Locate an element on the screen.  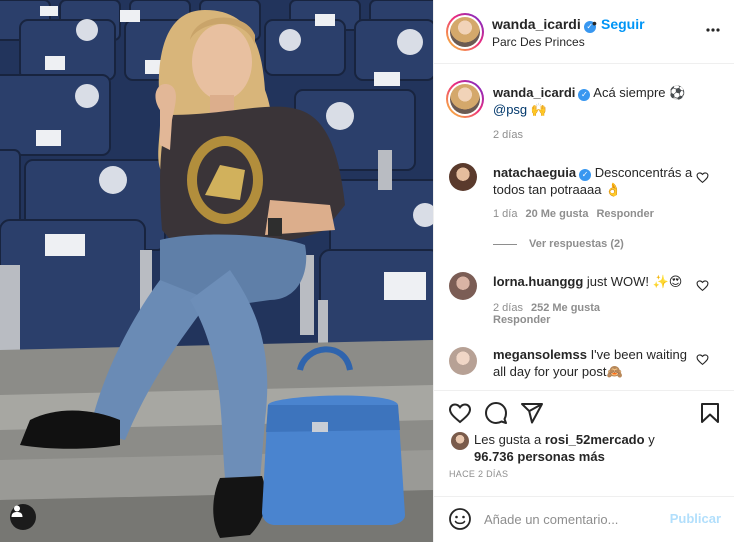
comment-likes: 252 Me gusta is located at coordinates (565, 308).